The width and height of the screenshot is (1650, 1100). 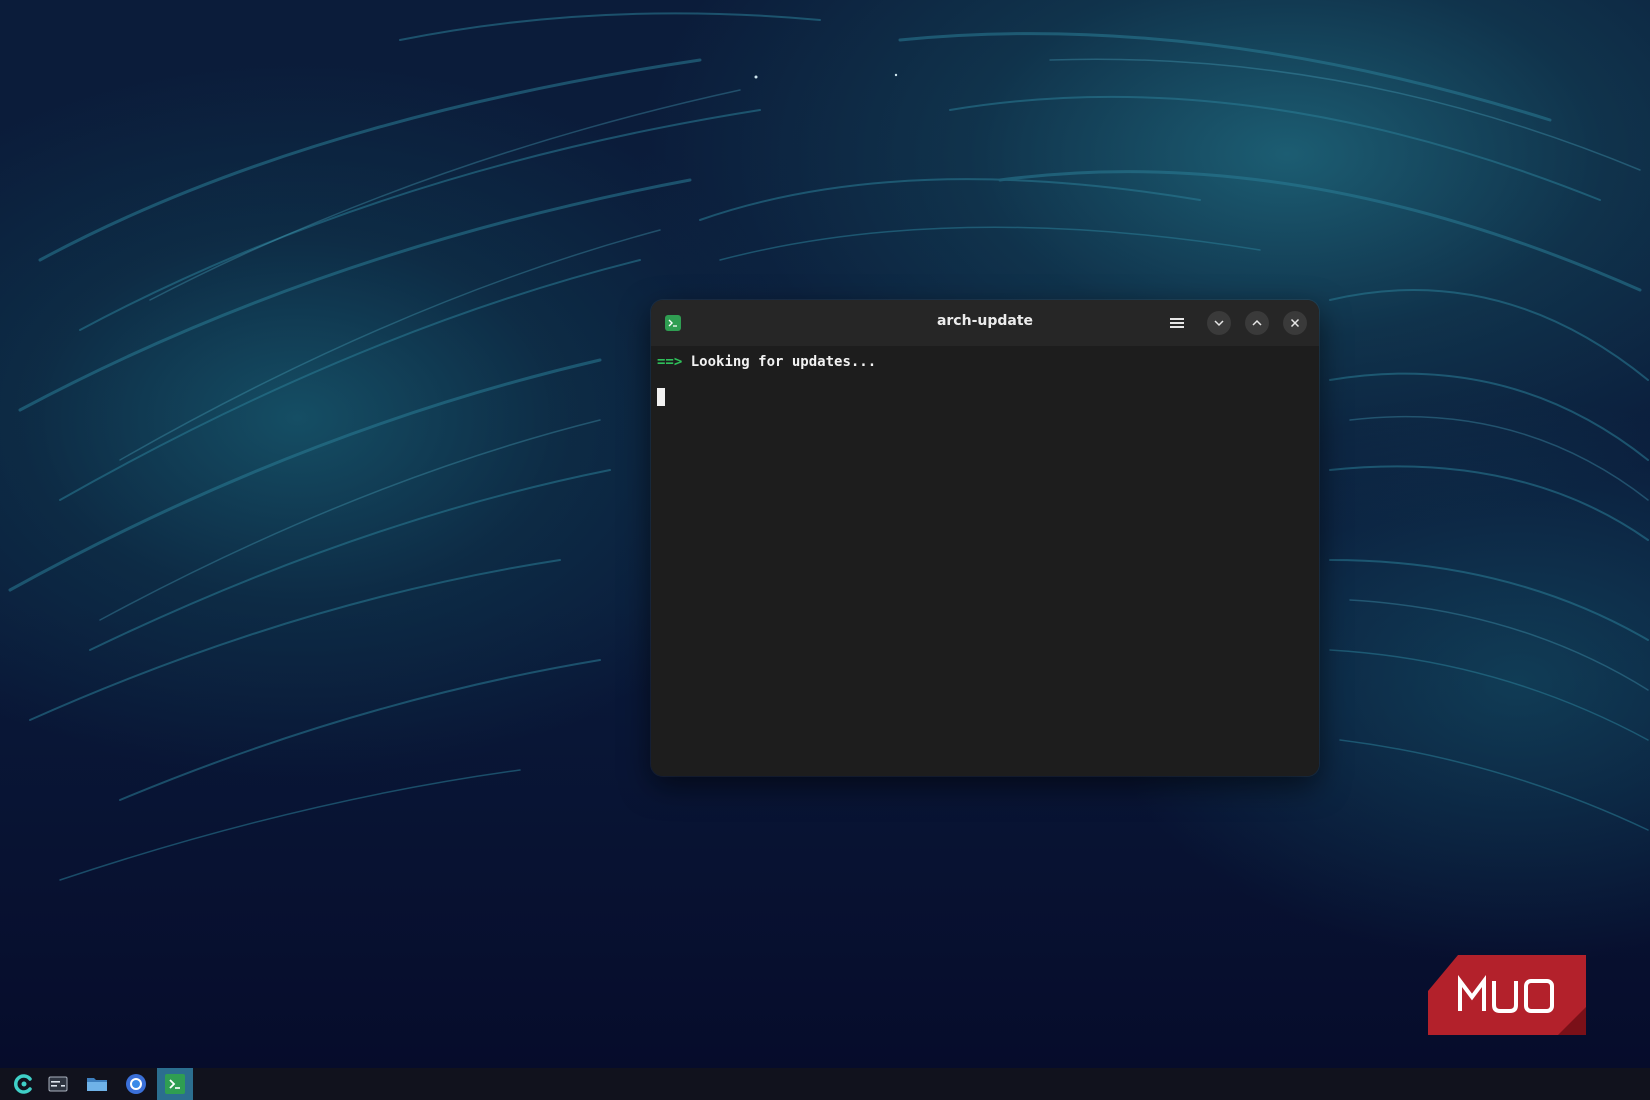 I want to click on muo-watermark-logo, so click(x=1507, y=995).